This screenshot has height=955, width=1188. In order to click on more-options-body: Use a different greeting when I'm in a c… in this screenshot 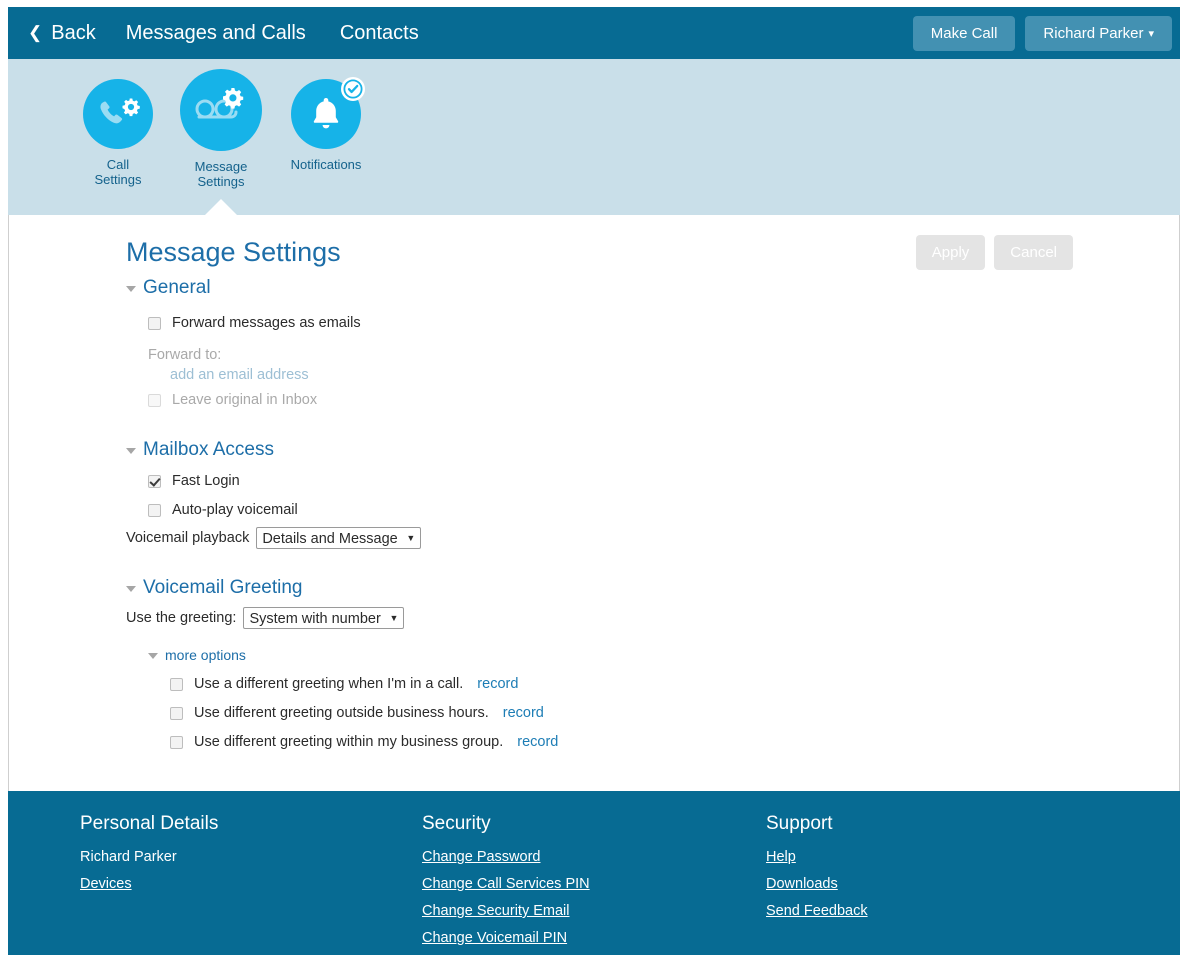, I will do `click(537, 713)`.